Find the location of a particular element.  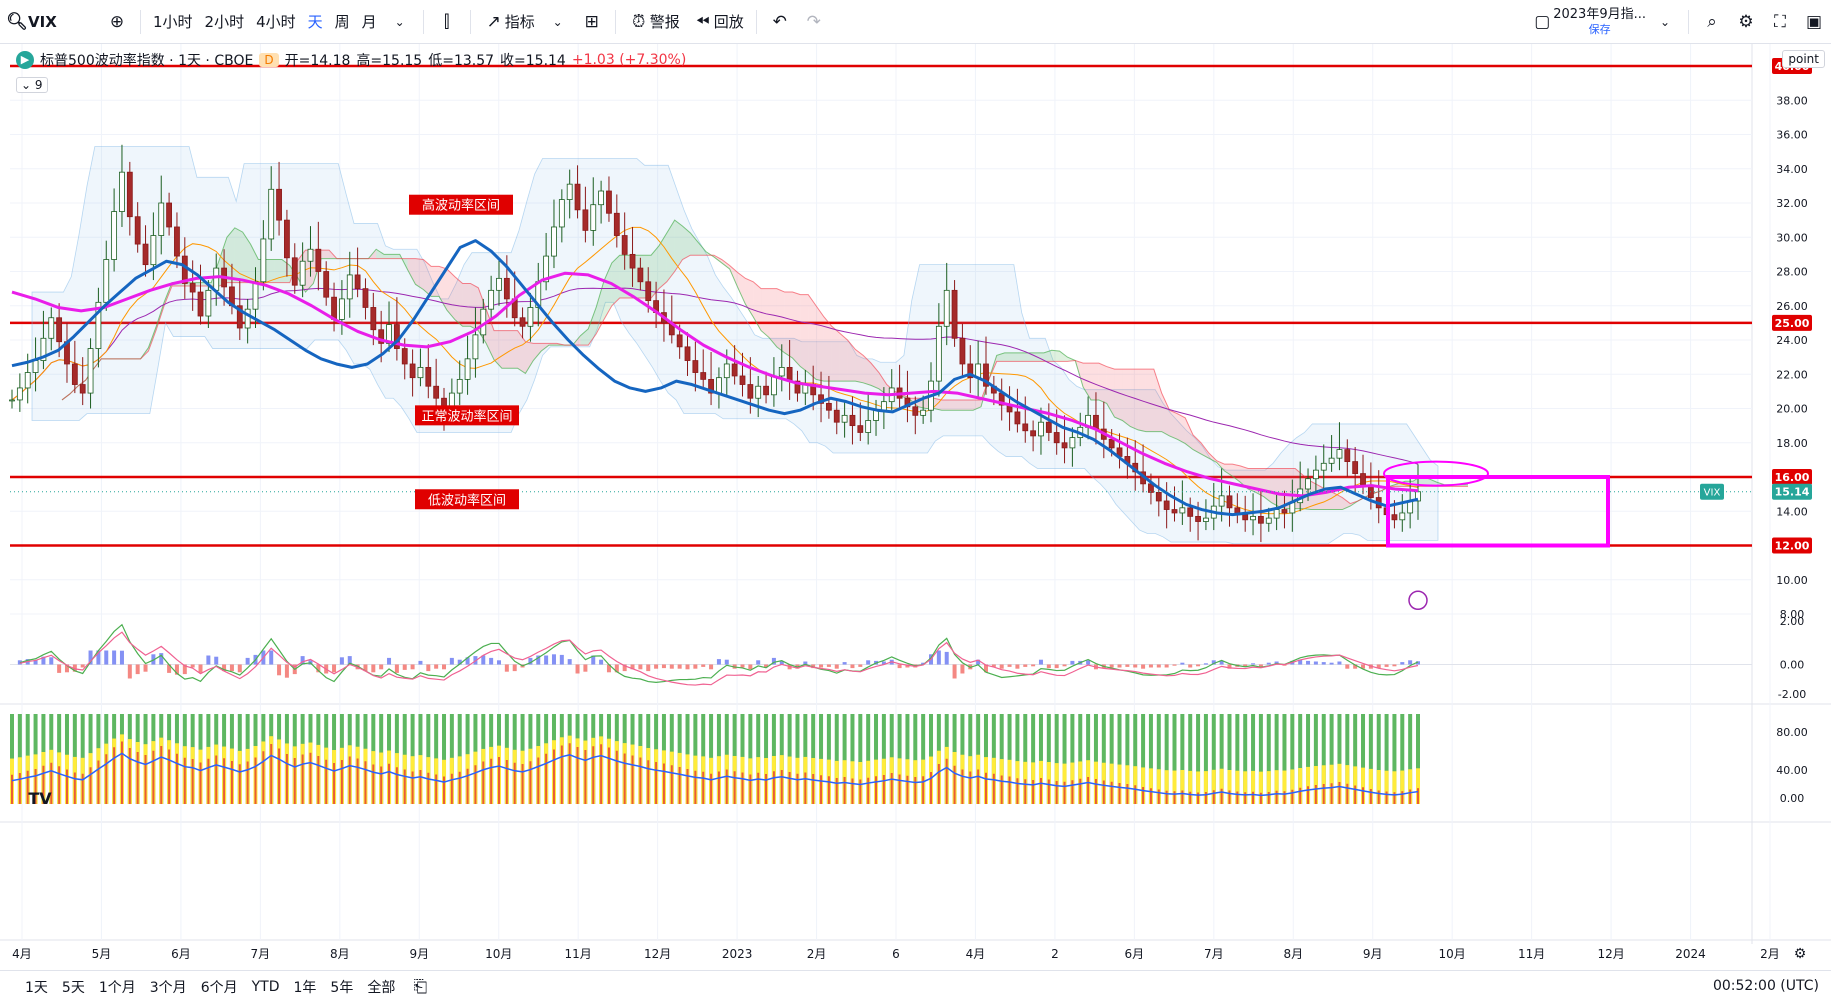

interval-1m: 月 is located at coordinates (369, 22).